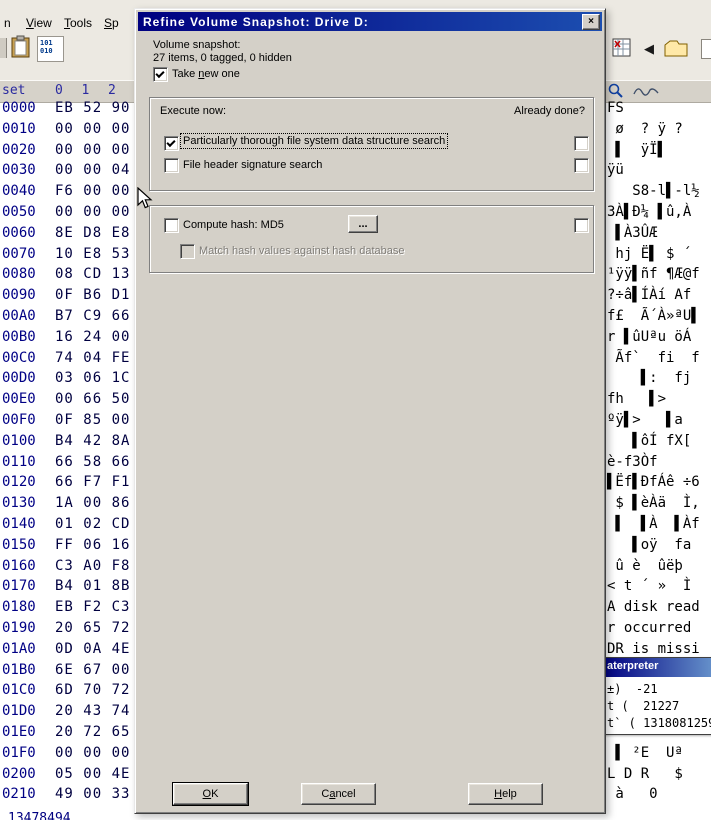 The image size is (711, 820). Describe the element at coordinates (50, 49) in the screenshot. I see `binary-convert-icon: 101 010` at that location.